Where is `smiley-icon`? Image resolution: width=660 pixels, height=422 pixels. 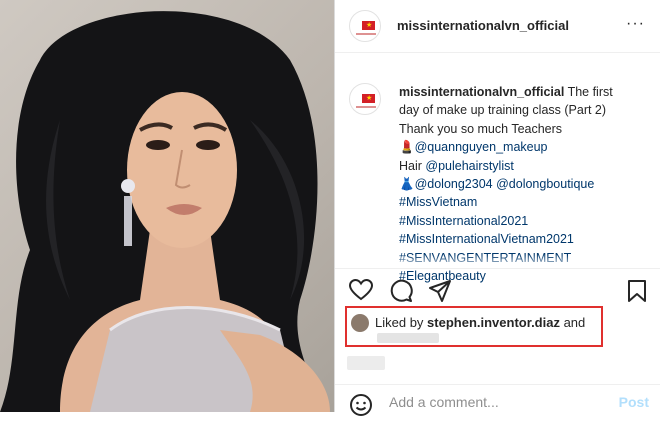
smiley-icon is located at coordinates (361, 407).